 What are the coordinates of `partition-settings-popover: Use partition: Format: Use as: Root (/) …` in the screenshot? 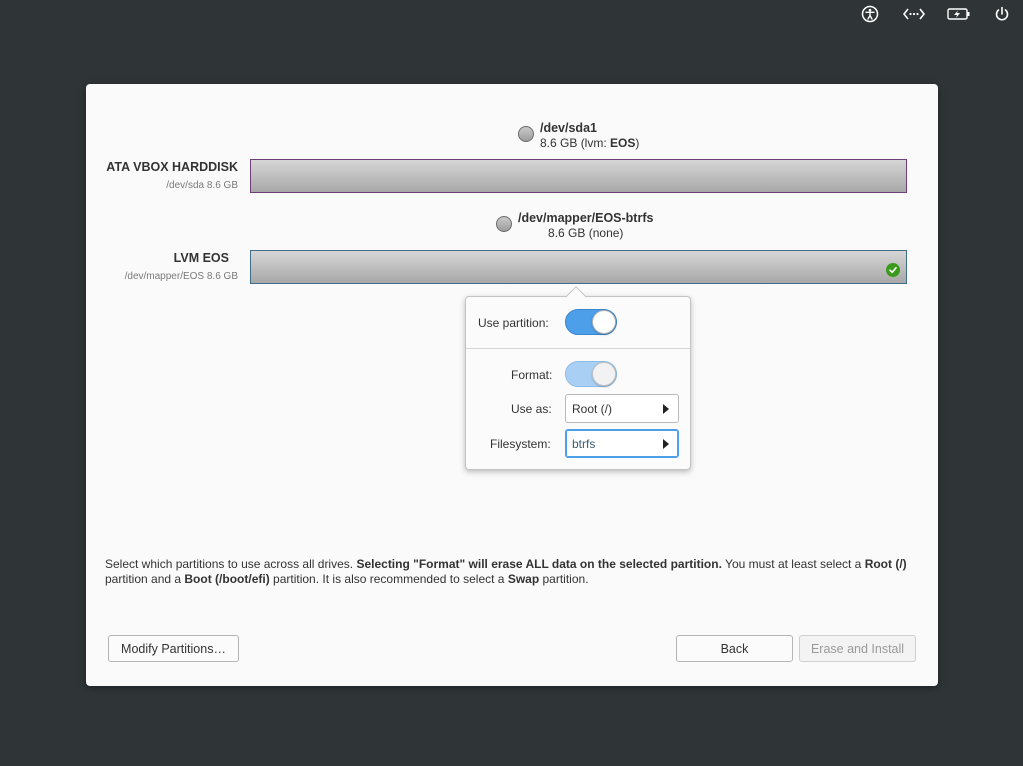 It's located at (578, 378).